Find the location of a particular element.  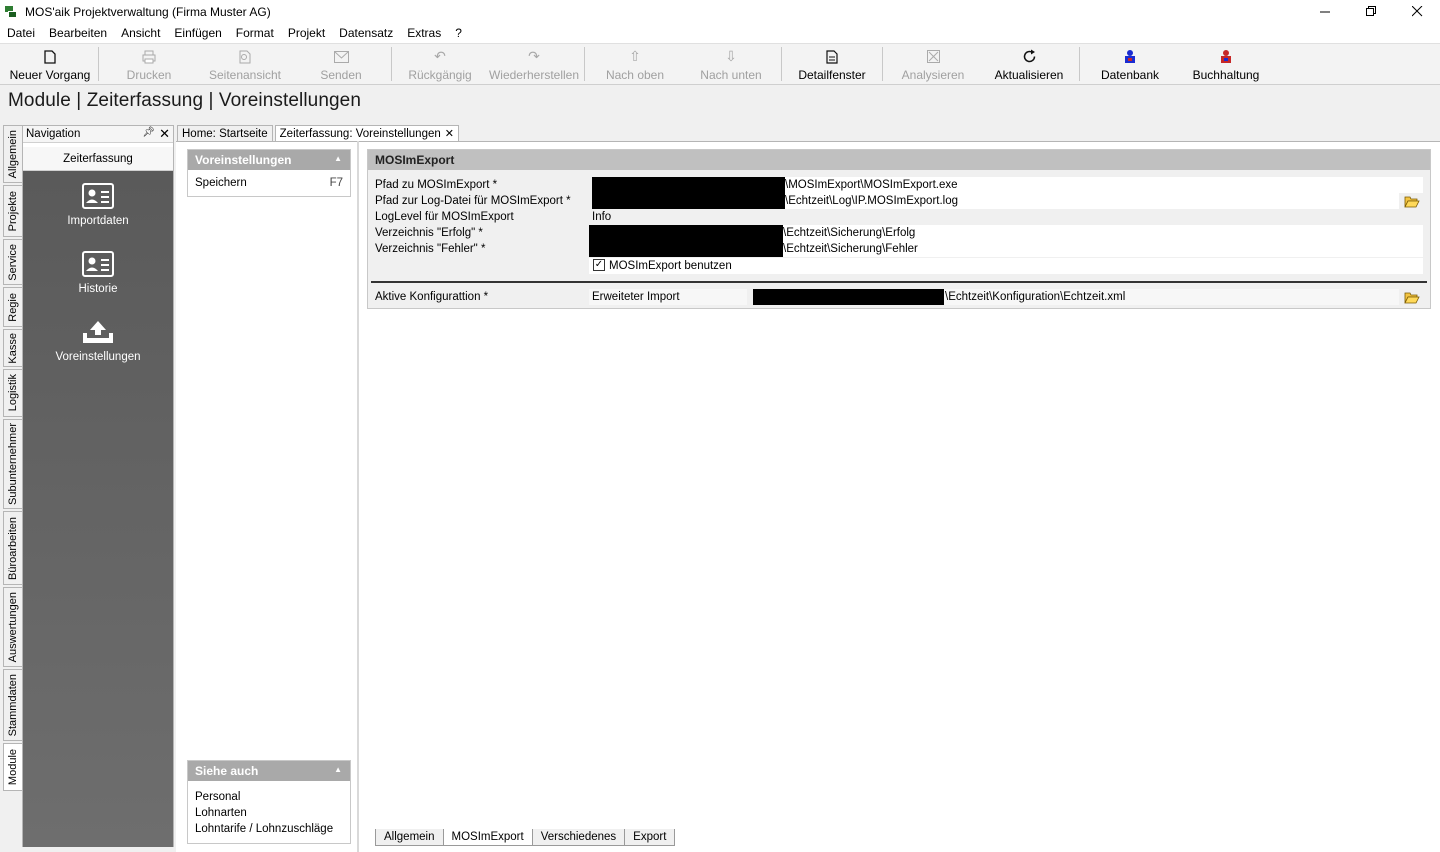

path-field: \MOSImExport\MOSImExport.exe is located at coordinates (1007, 185).